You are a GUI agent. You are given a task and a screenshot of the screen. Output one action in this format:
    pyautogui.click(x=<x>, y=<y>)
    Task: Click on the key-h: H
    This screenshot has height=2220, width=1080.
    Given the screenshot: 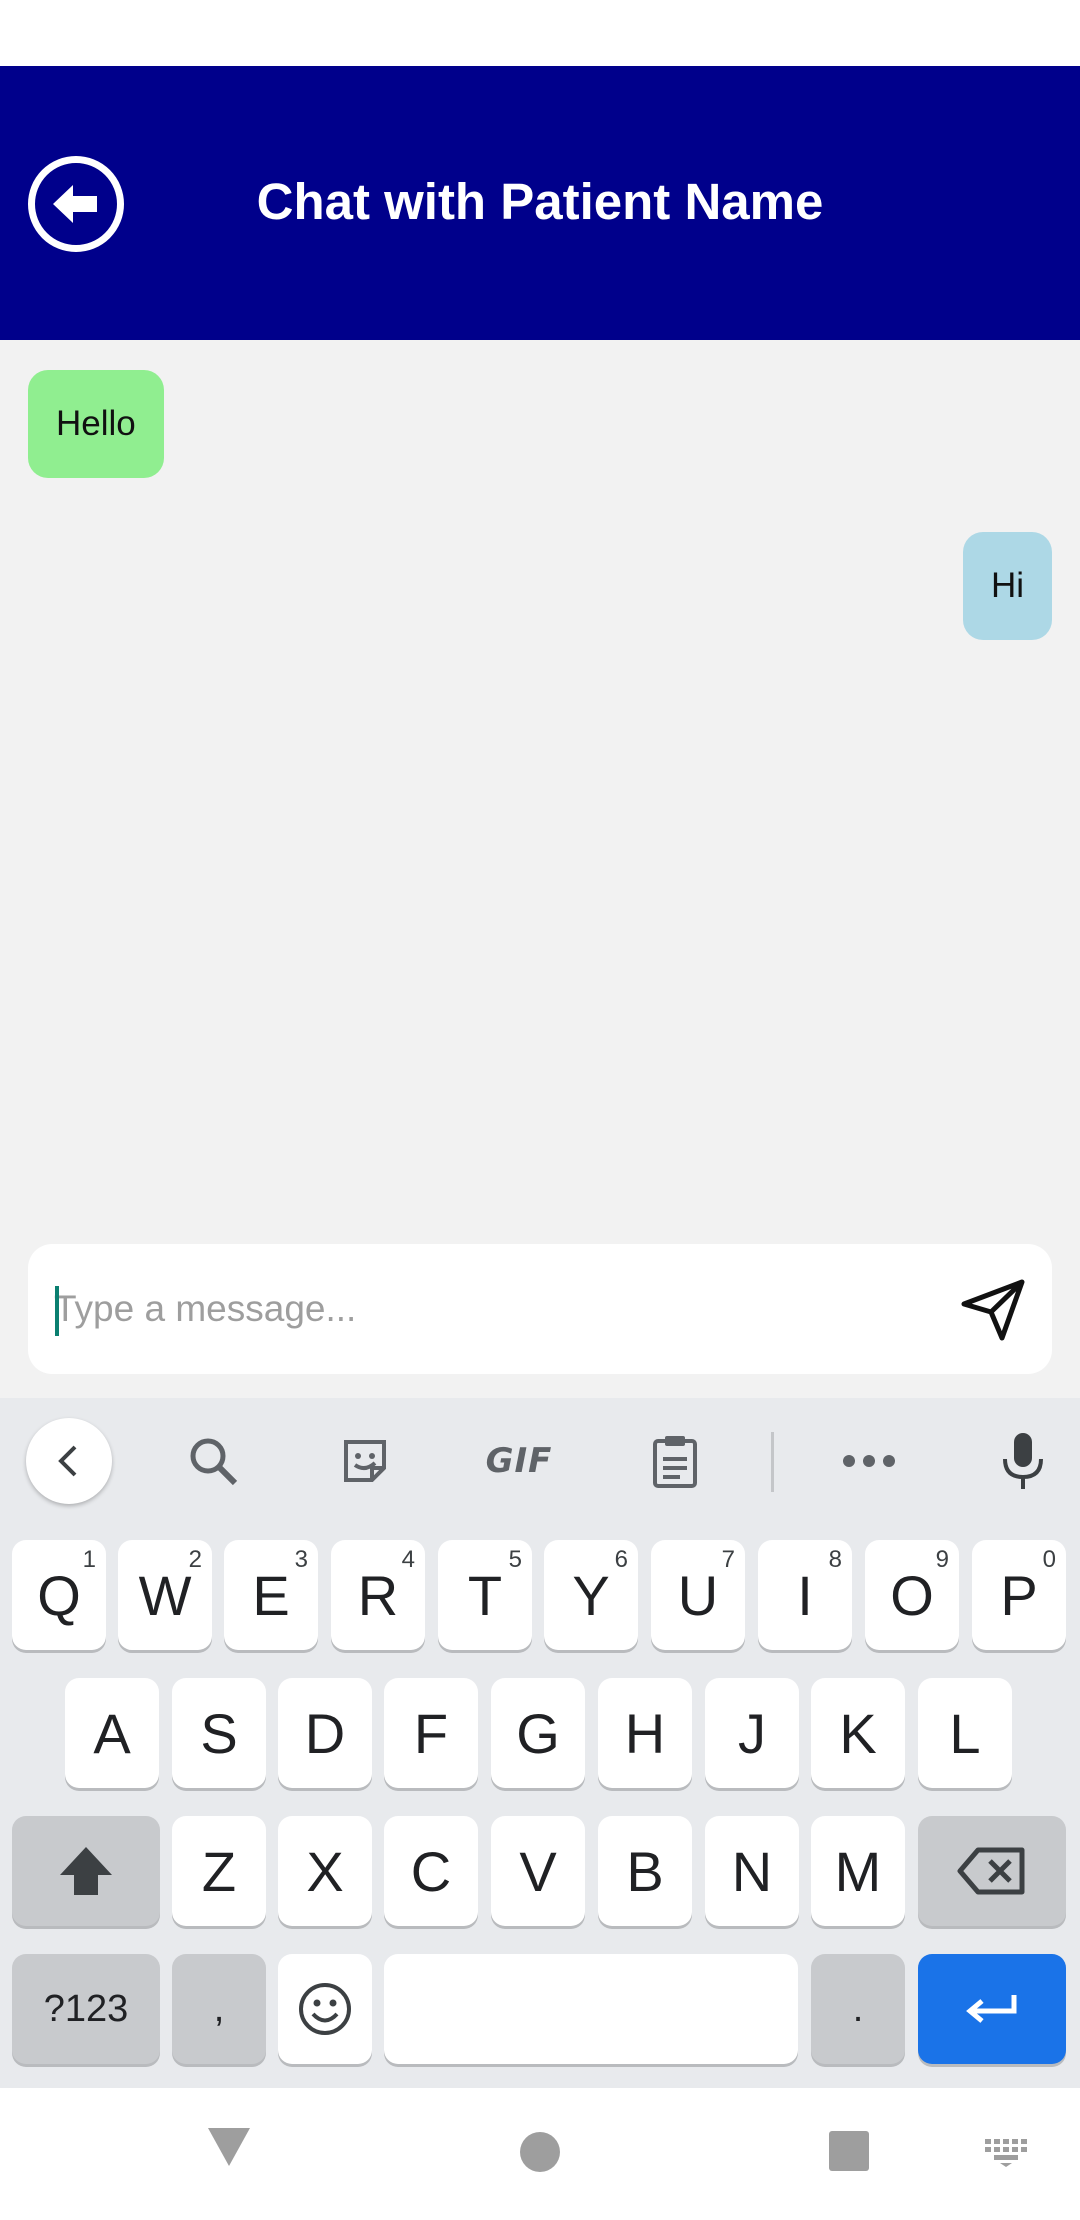 What is the action you would take?
    pyautogui.click(x=645, y=1733)
    